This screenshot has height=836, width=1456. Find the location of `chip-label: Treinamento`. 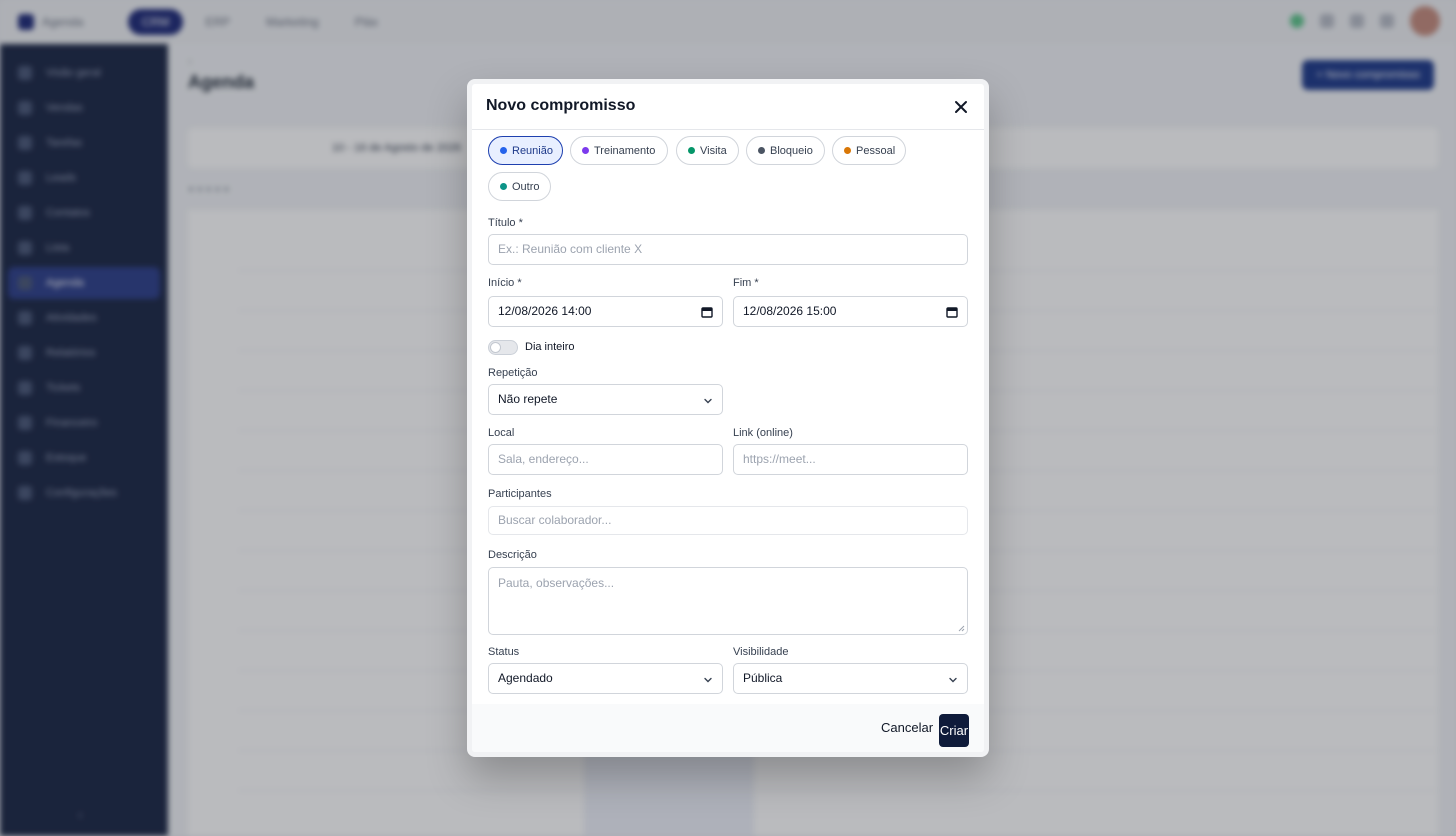

chip-label: Treinamento is located at coordinates (625, 150).